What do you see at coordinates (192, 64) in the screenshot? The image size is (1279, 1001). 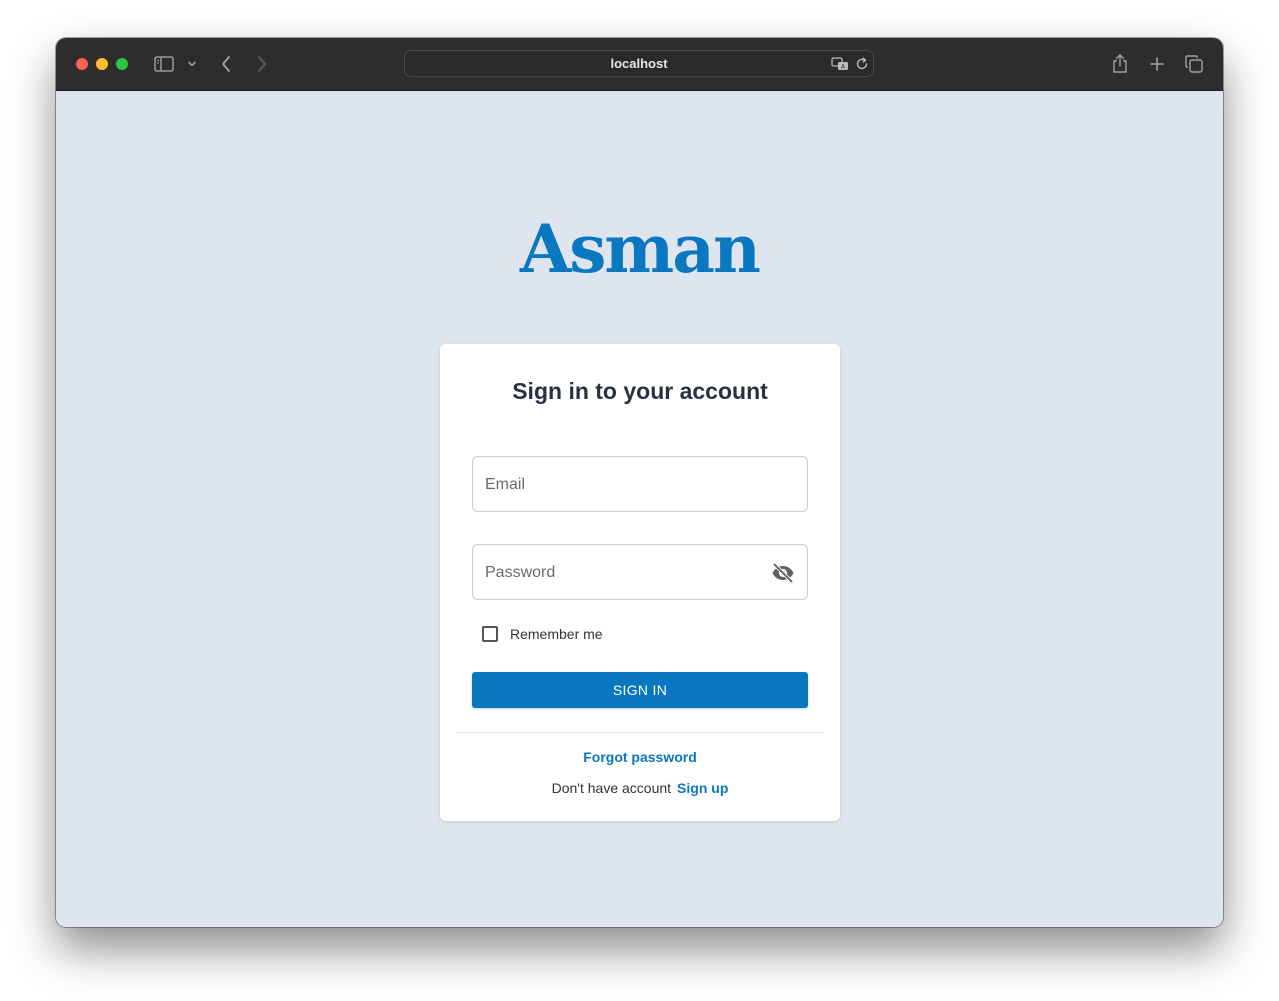 I see `chevron-down-icon` at bounding box center [192, 64].